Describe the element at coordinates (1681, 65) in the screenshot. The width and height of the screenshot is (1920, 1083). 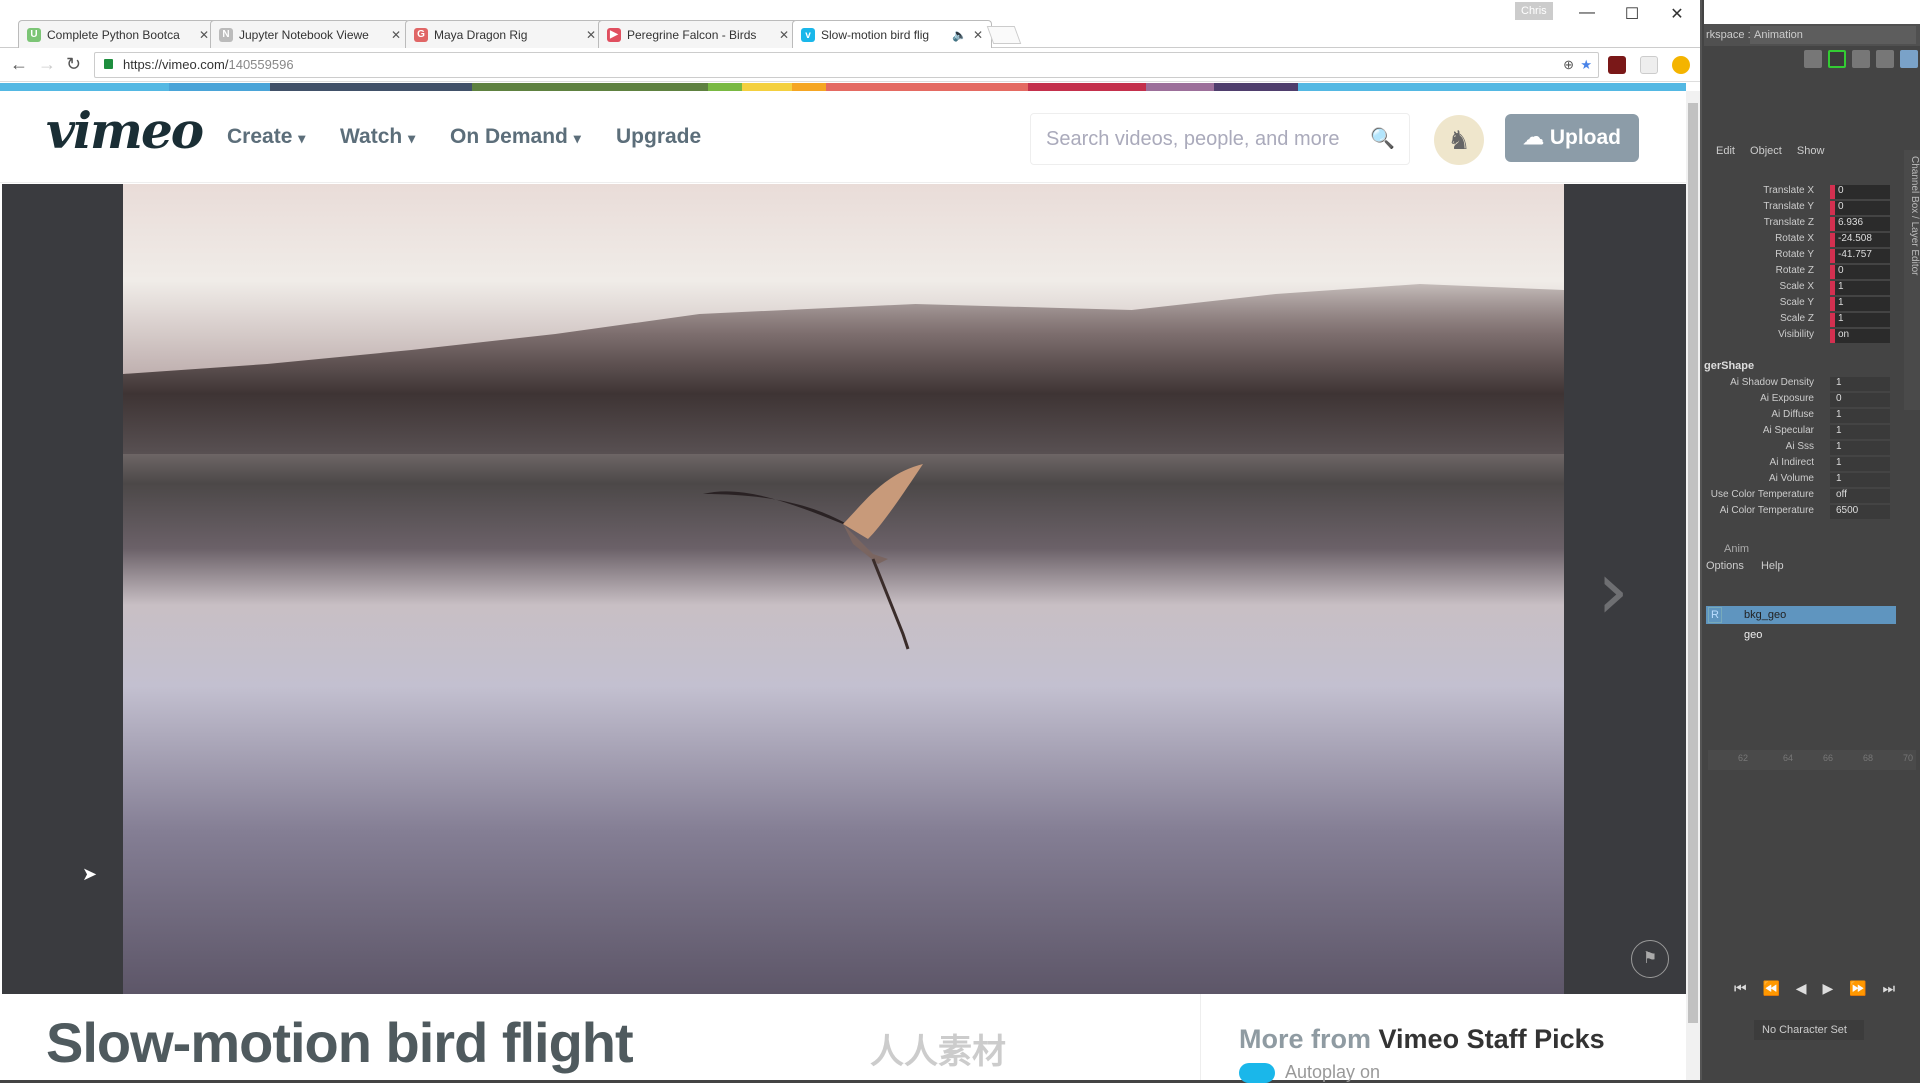
I see `extension-icon` at that location.